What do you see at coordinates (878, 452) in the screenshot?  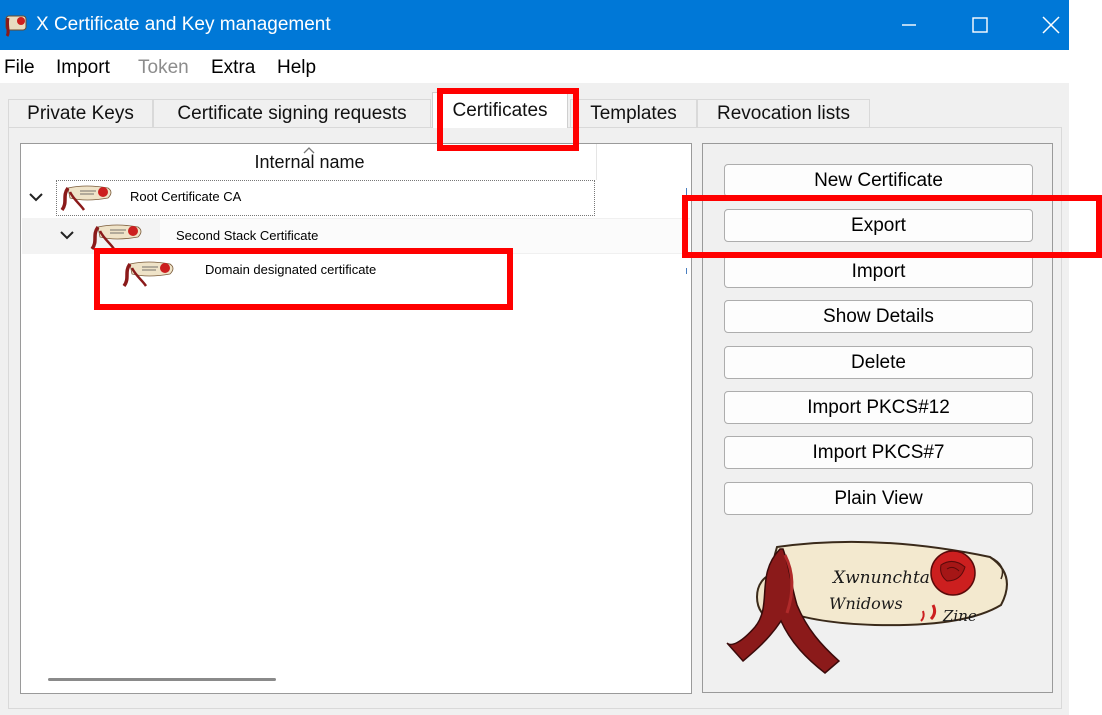 I see `import-pkcs7-button: Import PKCS#7` at bounding box center [878, 452].